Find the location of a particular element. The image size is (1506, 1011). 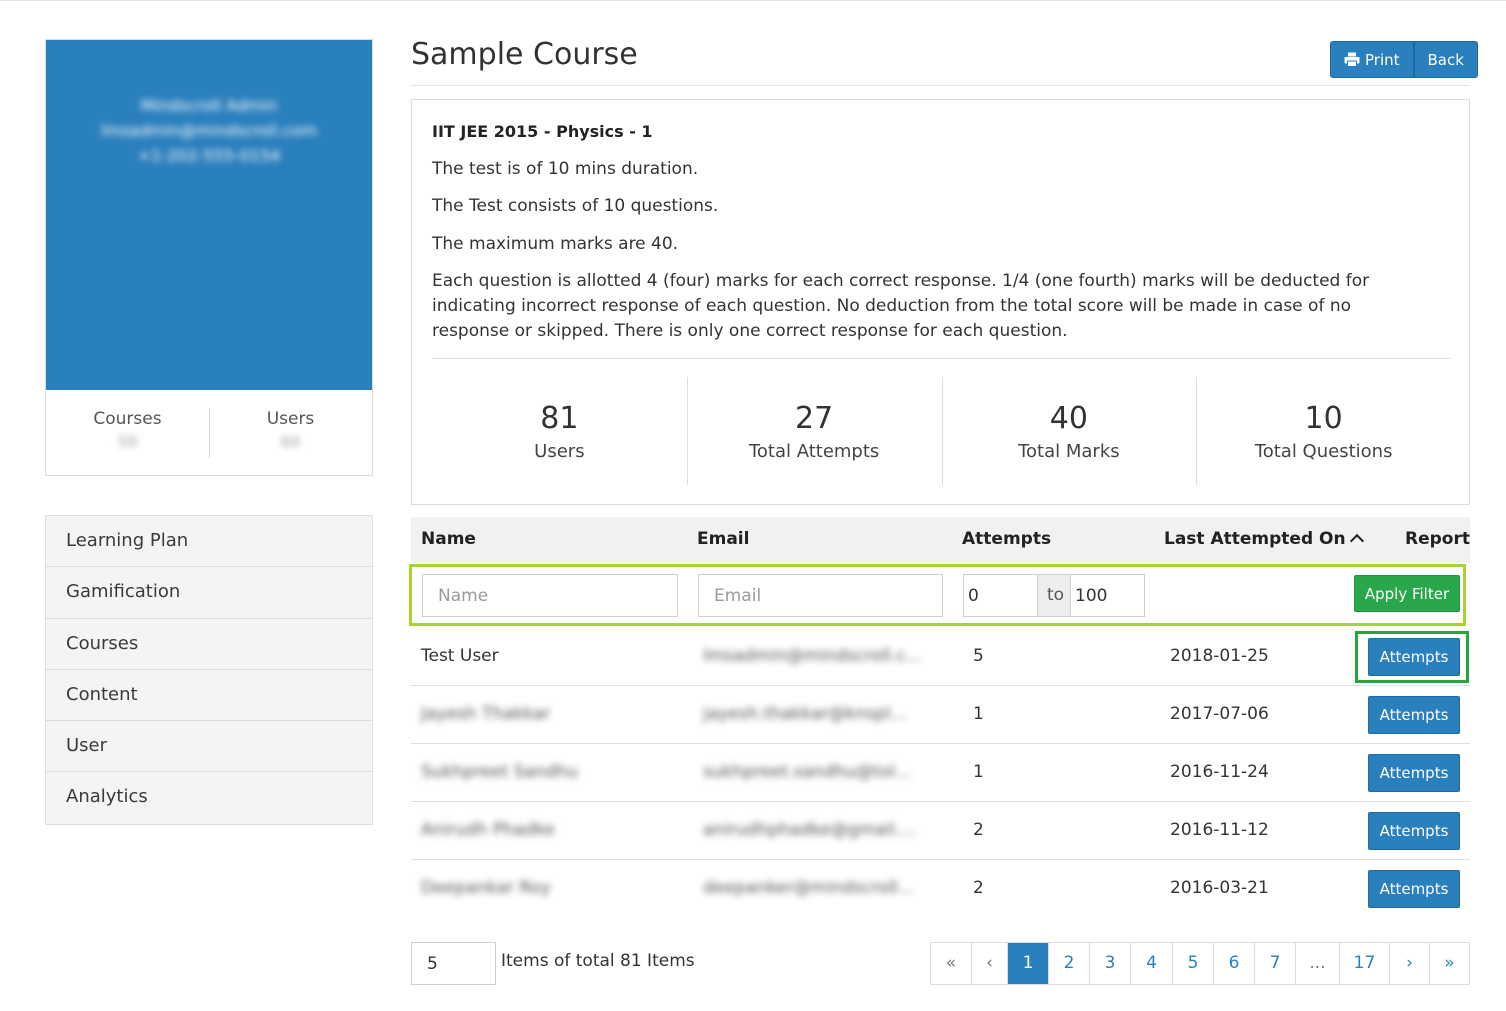

sort-ascending-icon is located at coordinates (1356, 541).